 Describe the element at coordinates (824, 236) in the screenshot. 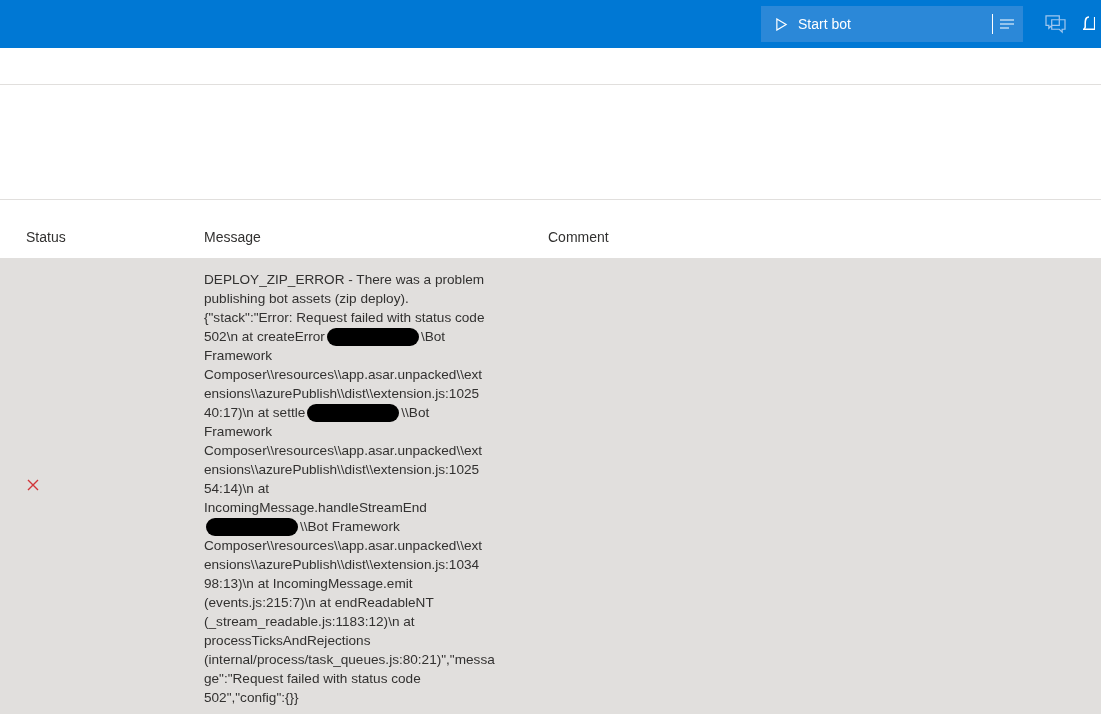

I see `column-header: Comment` at that location.